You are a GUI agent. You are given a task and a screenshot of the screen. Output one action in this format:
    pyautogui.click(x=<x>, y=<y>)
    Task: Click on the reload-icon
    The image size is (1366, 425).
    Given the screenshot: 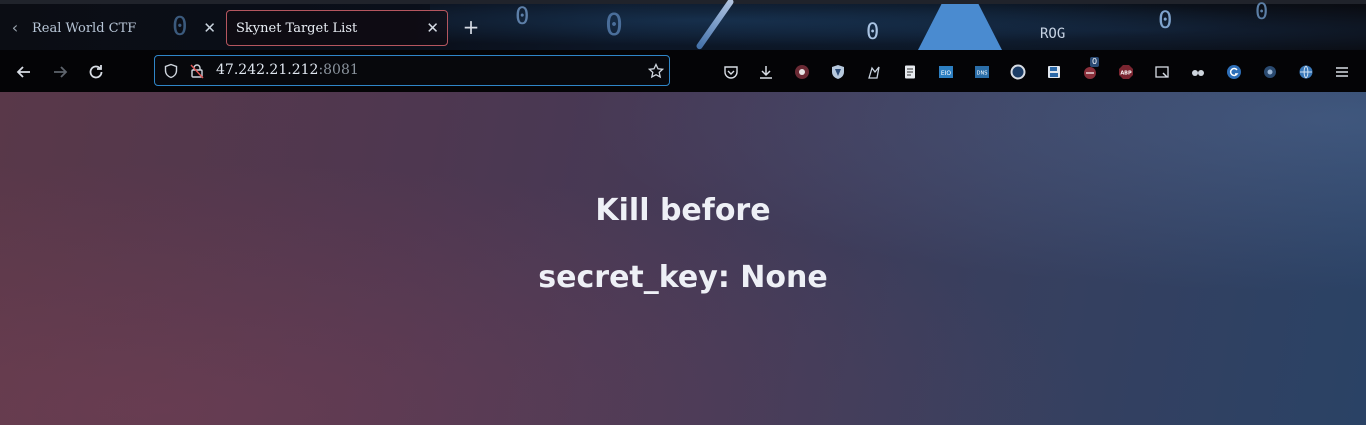 What is the action you would take?
    pyautogui.click(x=96, y=72)
    